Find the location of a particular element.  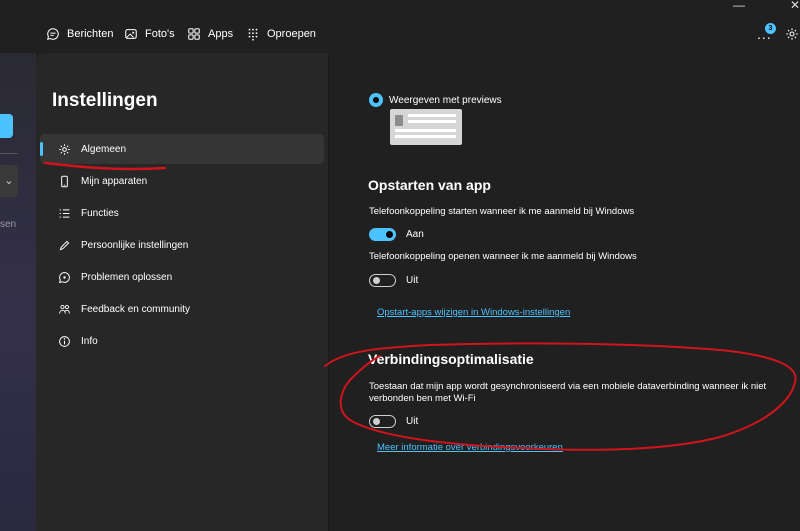

sidebar-item-info: Info is located at coordinates (182, 341).